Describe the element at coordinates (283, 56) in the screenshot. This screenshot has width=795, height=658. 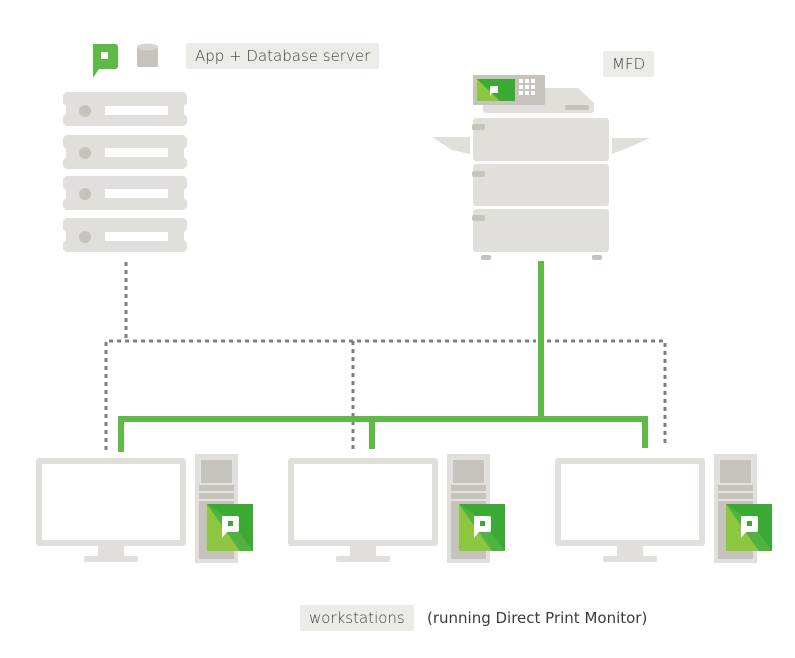
I see `server-label: App + Database server` at that location.